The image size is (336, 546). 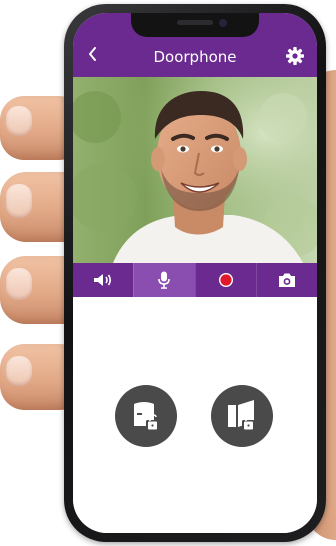 I want to click on call-controls, so click(x=195, y=280).